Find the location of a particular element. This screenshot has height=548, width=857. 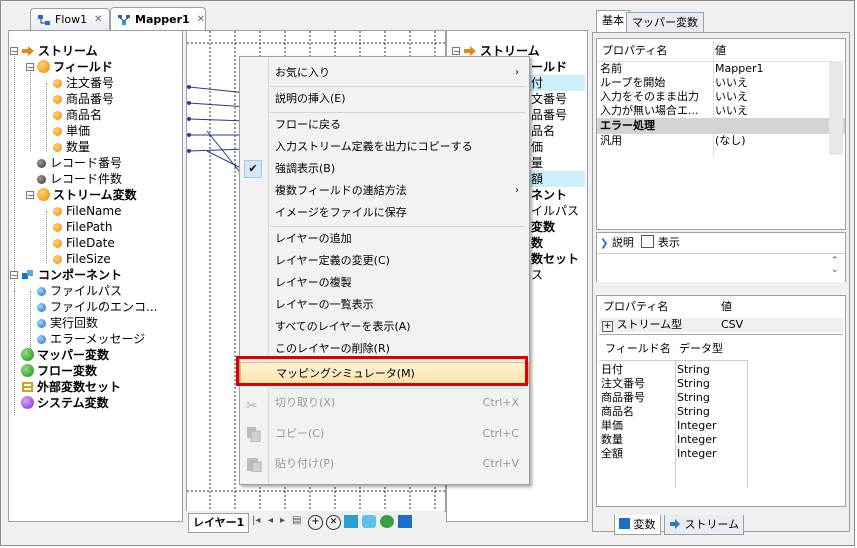

field-name: 商品番号 is located at coordinates (623, 398).